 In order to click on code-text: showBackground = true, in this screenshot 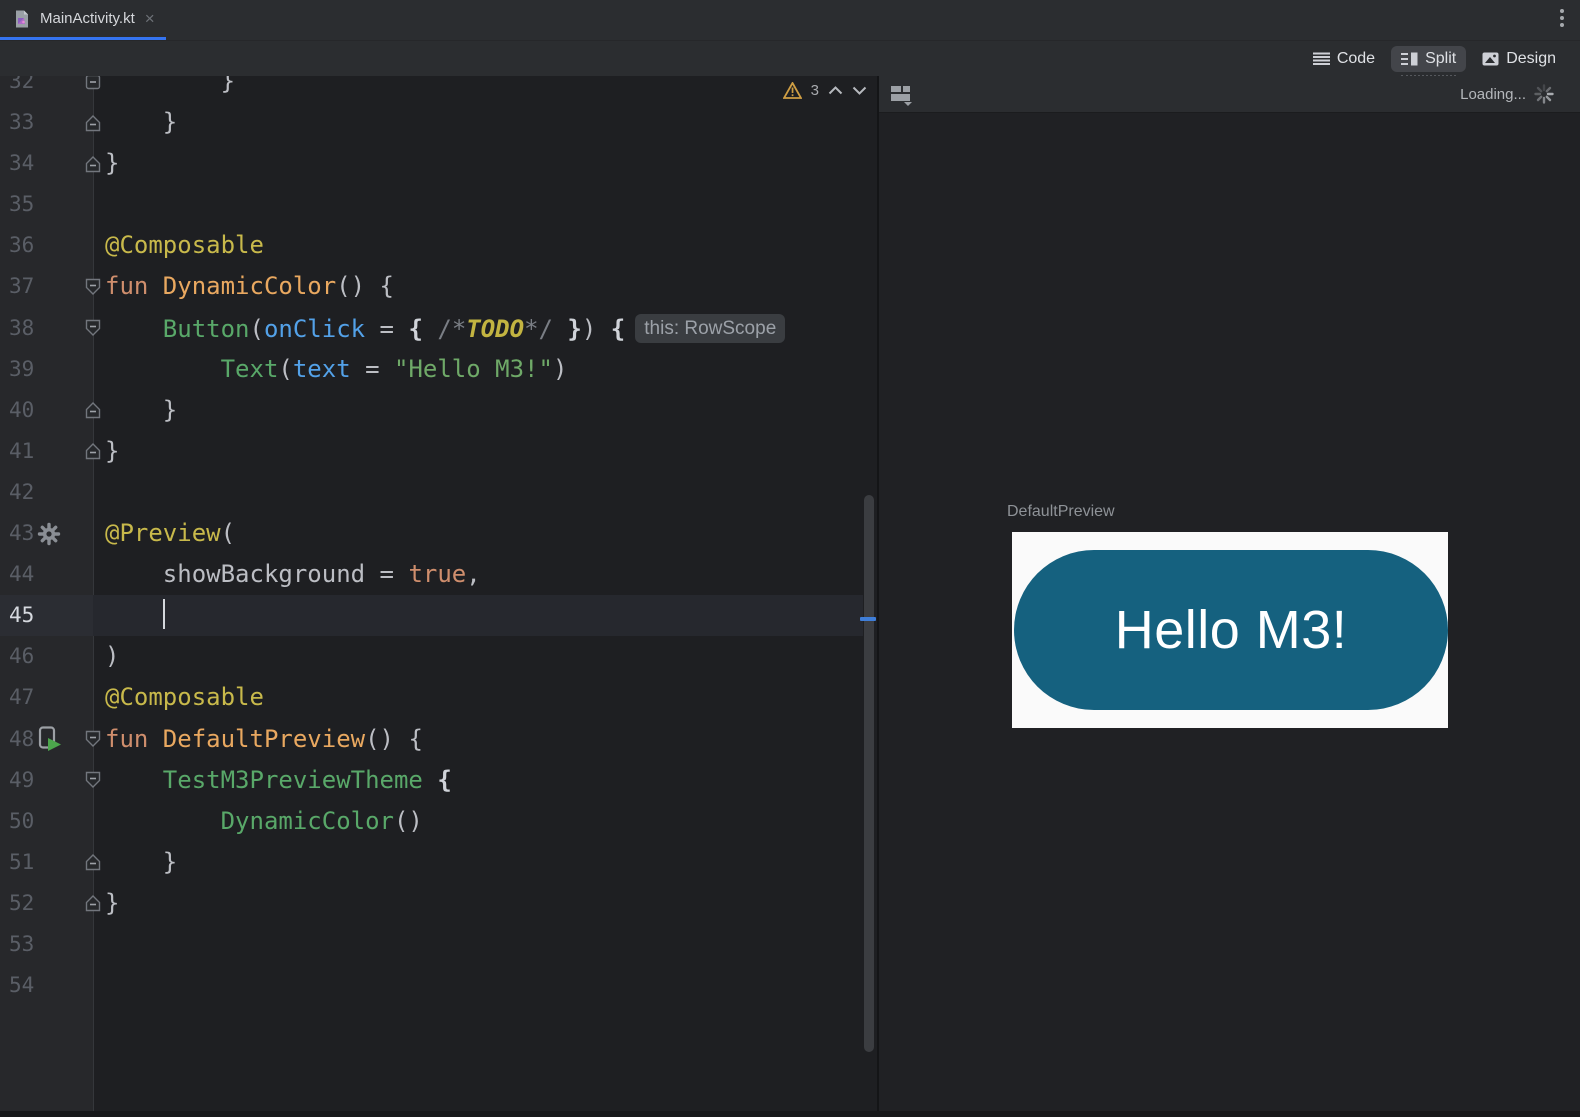, I will do `click(478, 574)`.